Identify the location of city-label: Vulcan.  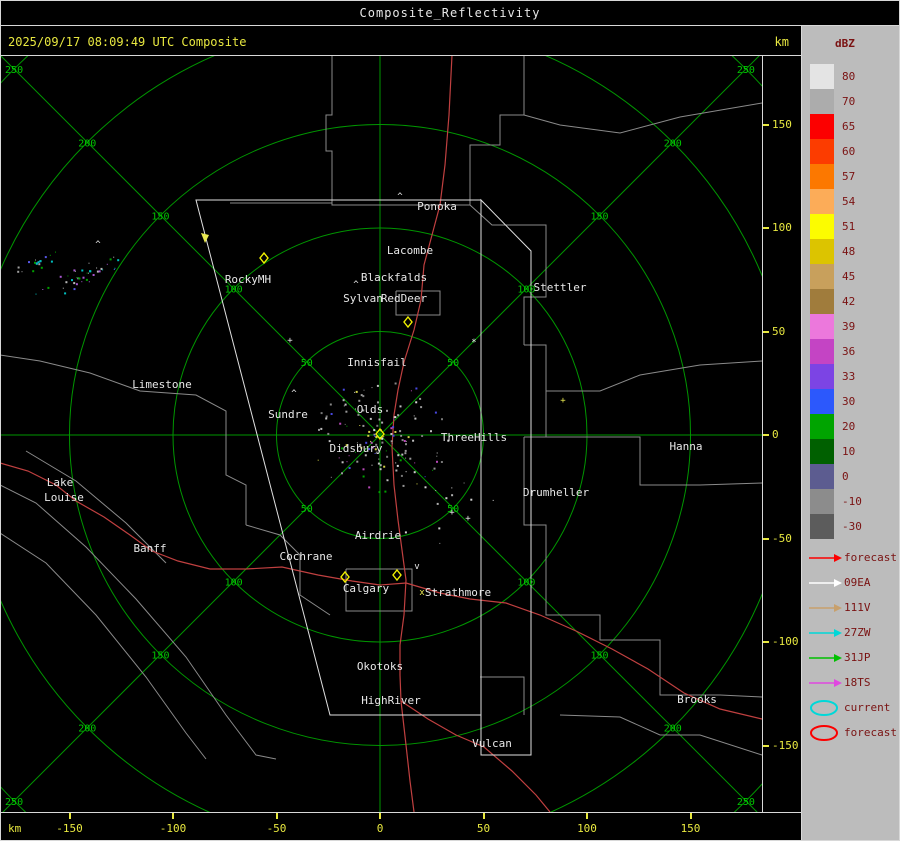
(492, 743).